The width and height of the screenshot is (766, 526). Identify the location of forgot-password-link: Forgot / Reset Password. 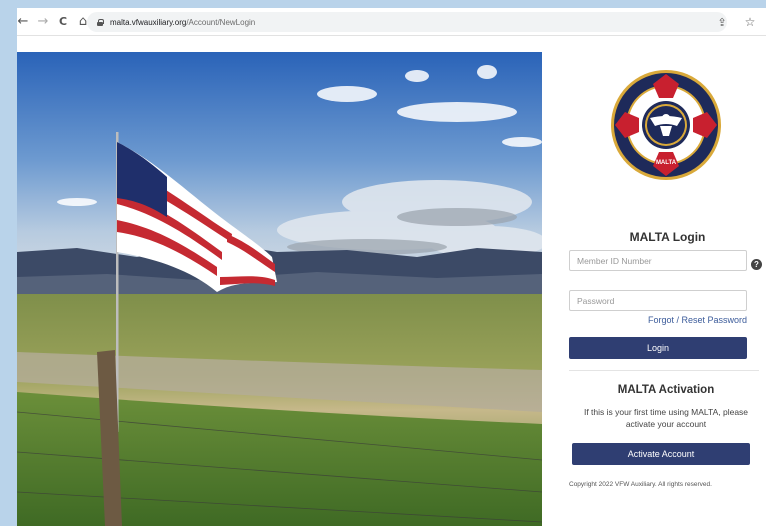
(658, 320).